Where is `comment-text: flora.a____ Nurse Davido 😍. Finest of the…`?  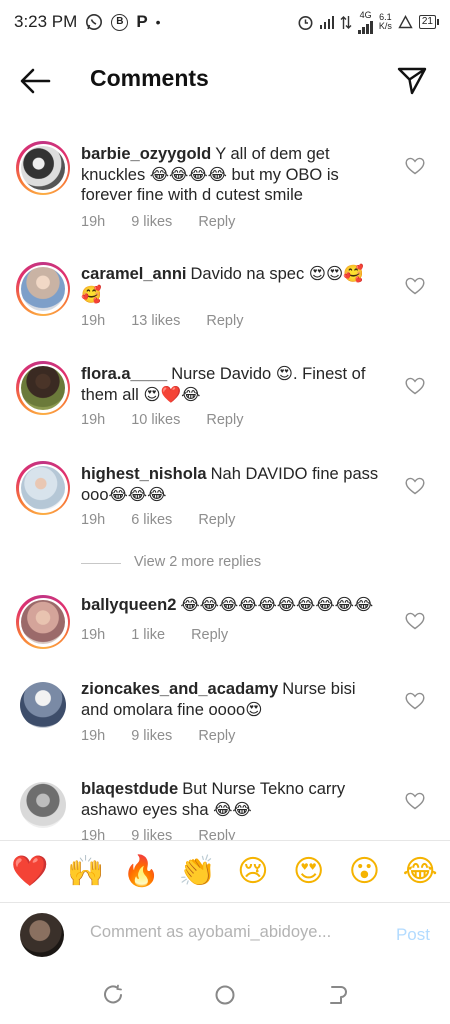
comment-text: flora.a____ Nurse Davido 😍. Finest of the… is located at coordinates (231, 384).